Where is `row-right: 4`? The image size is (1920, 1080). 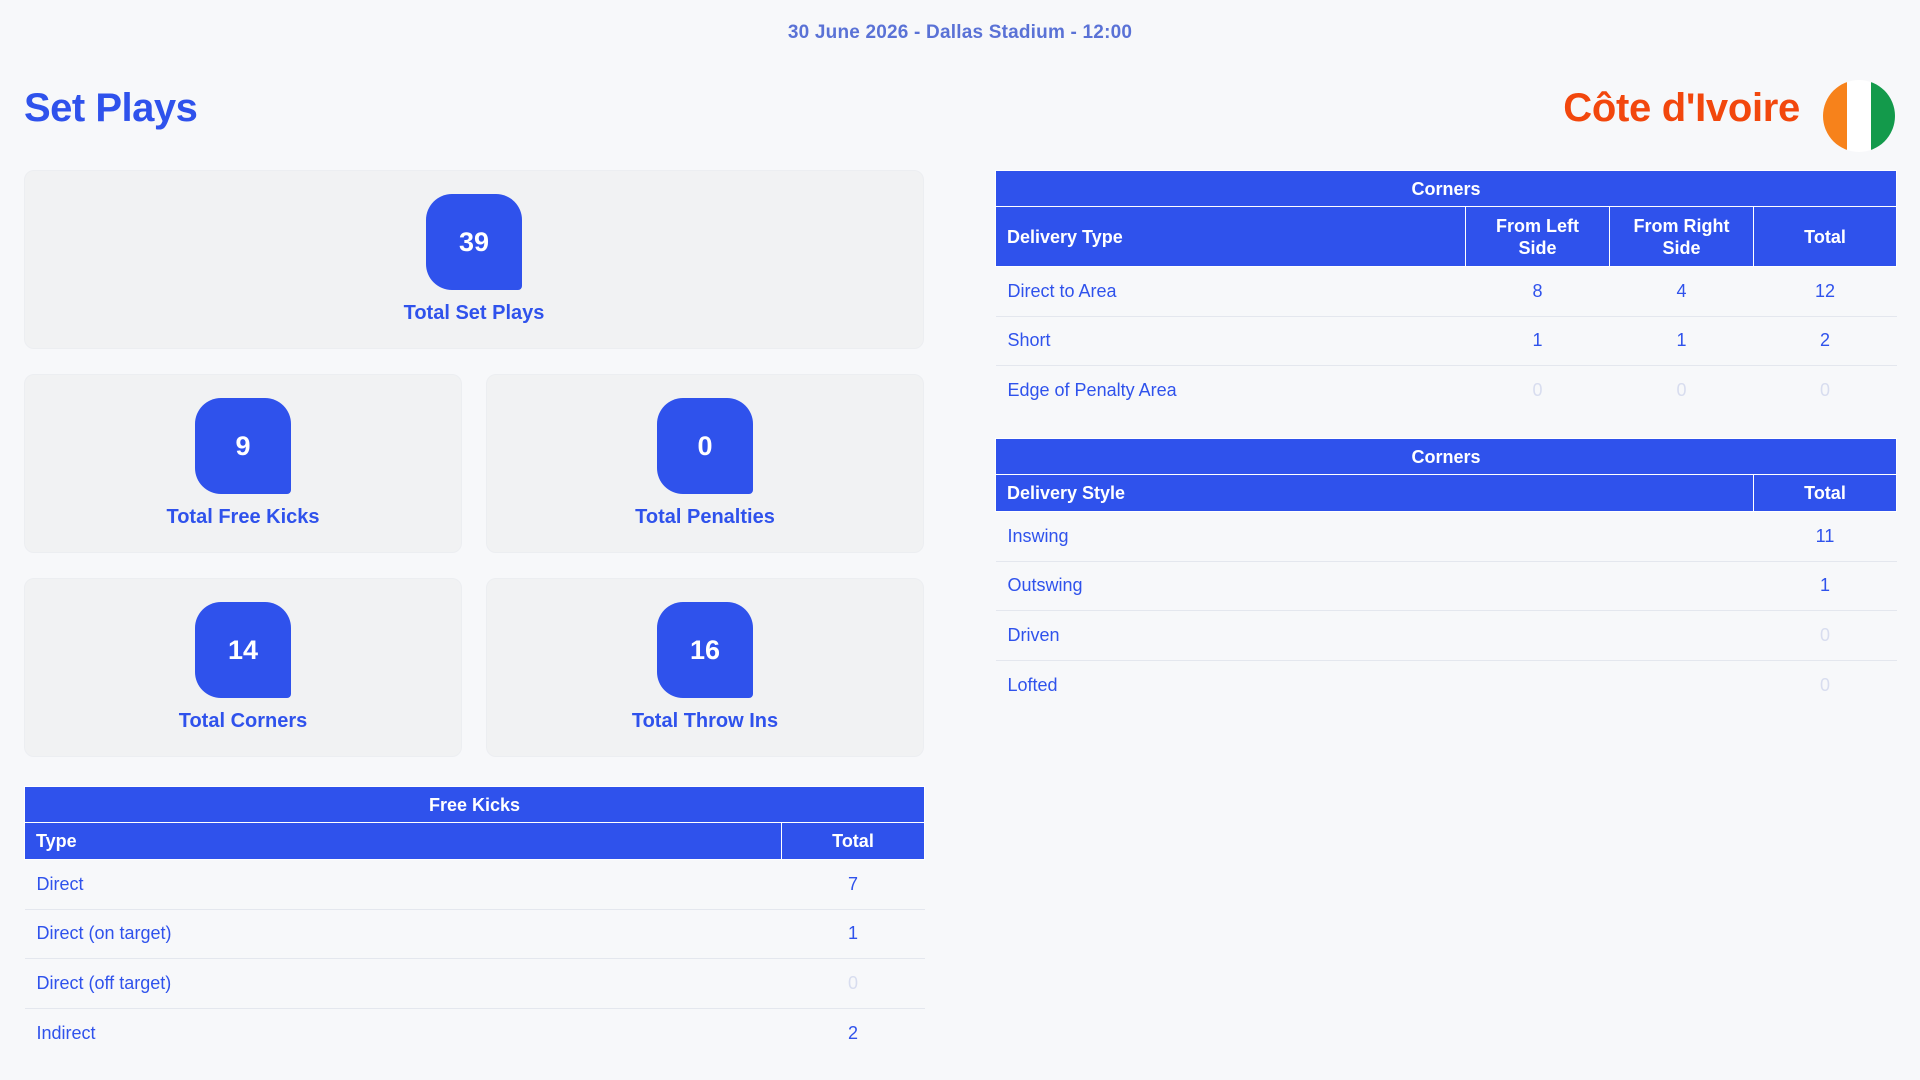 row-right: 4 is located at coordinates (1681, 291).